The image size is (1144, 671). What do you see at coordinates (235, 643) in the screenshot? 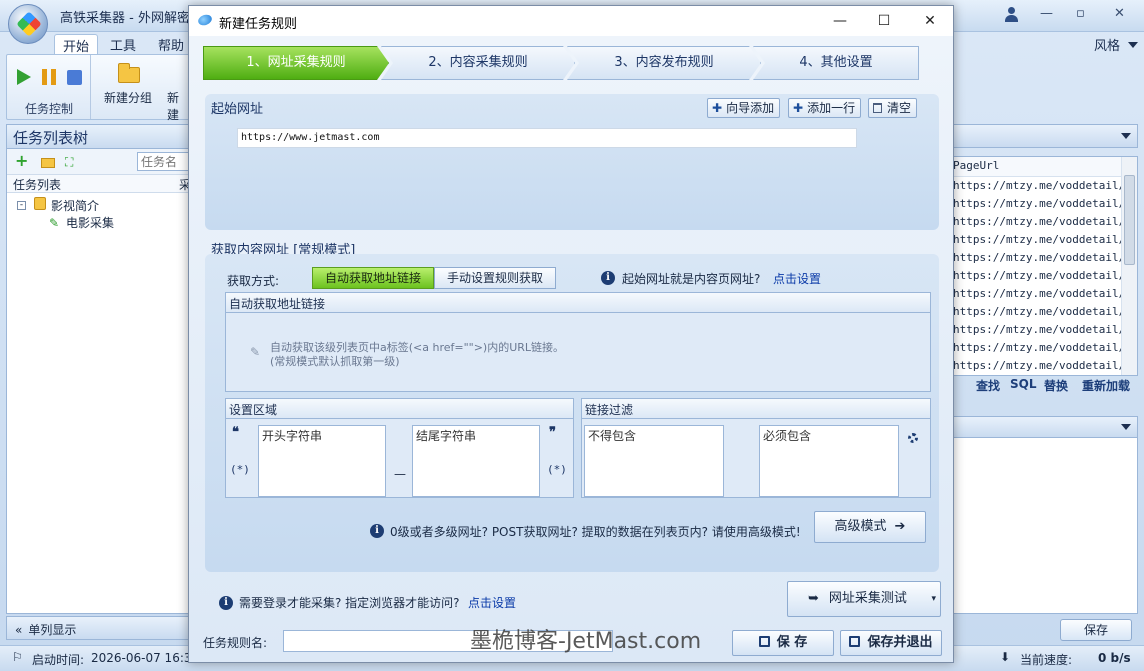
I see `rule-name-label: 任务规则名:` at bounding box center [235, 643].